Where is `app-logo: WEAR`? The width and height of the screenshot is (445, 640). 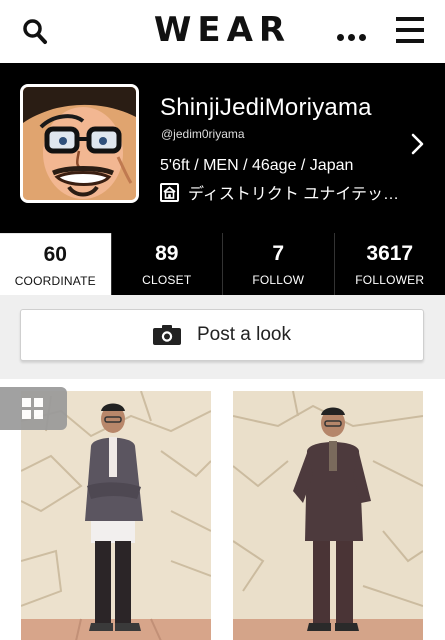
app-logo: WEAR is located at coordinates (222, 30).